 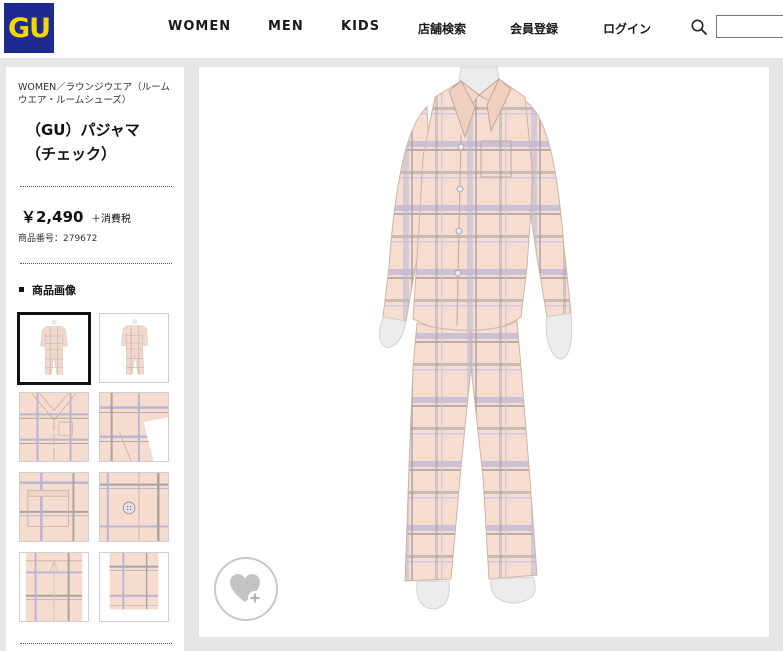 I want to click on nav-login: ログイン, so click(x=627, y=28).